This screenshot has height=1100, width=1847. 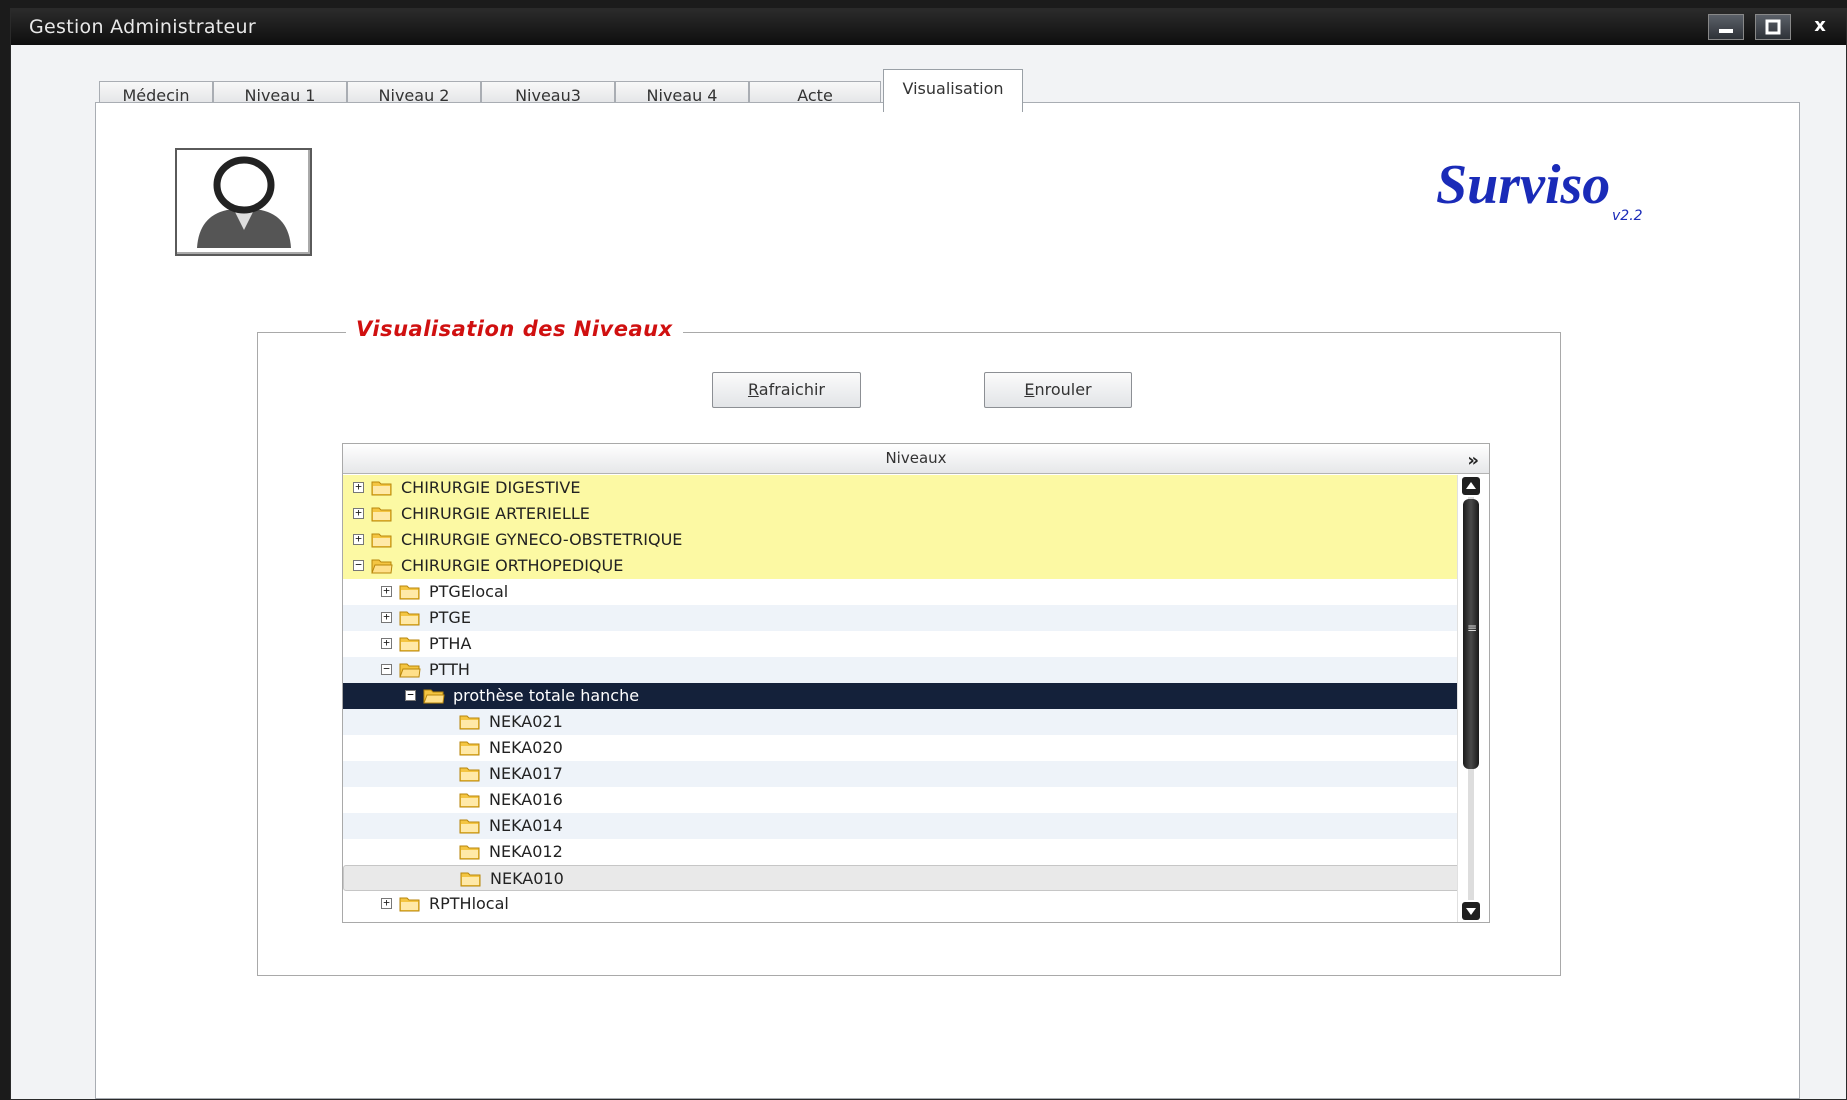 I want to click on tree-row-label: PTGElocal, so click(x=469, y=591).